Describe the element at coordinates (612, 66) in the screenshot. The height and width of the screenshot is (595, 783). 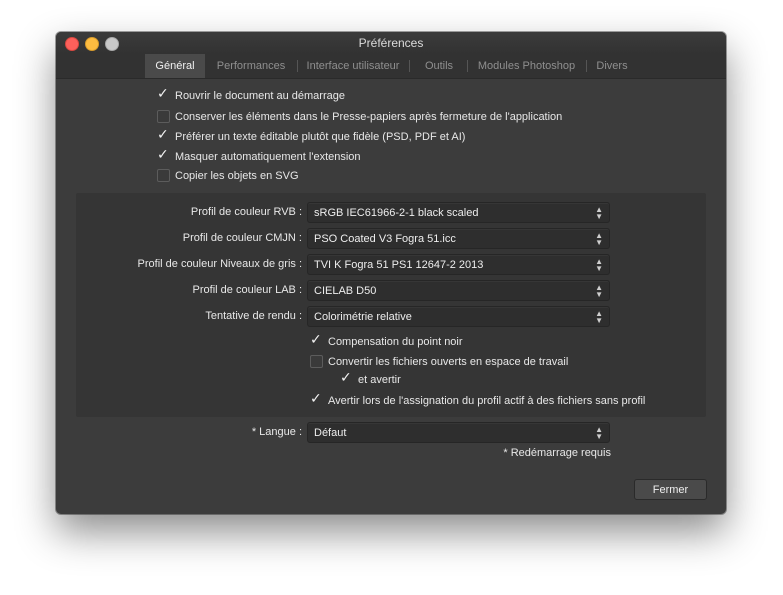
I see `tab-divers: Divers` at that location.